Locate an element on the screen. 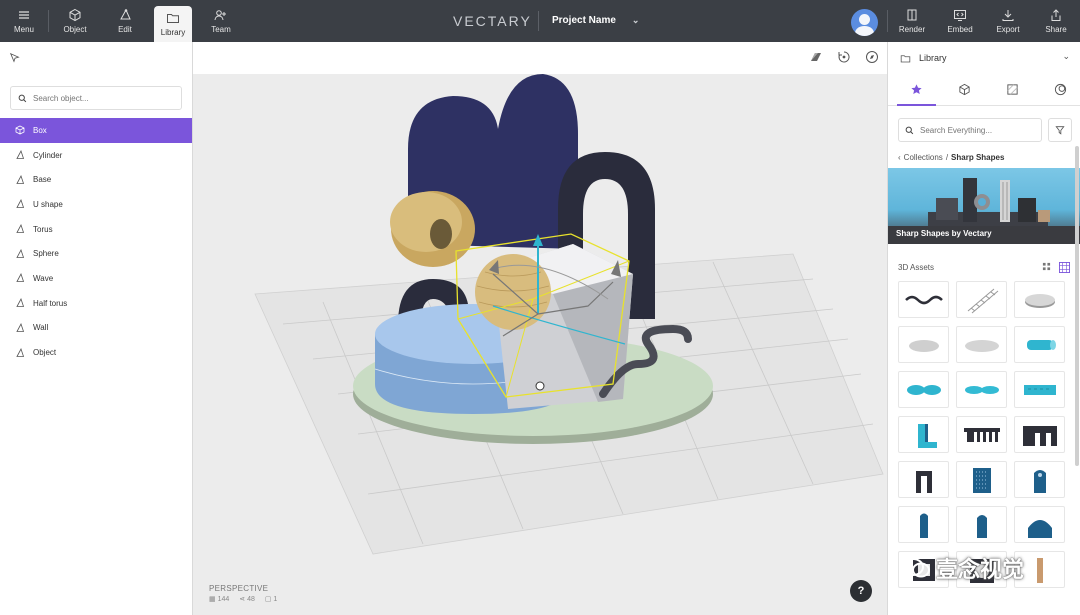  object-search is located at coordinates (96, 98).